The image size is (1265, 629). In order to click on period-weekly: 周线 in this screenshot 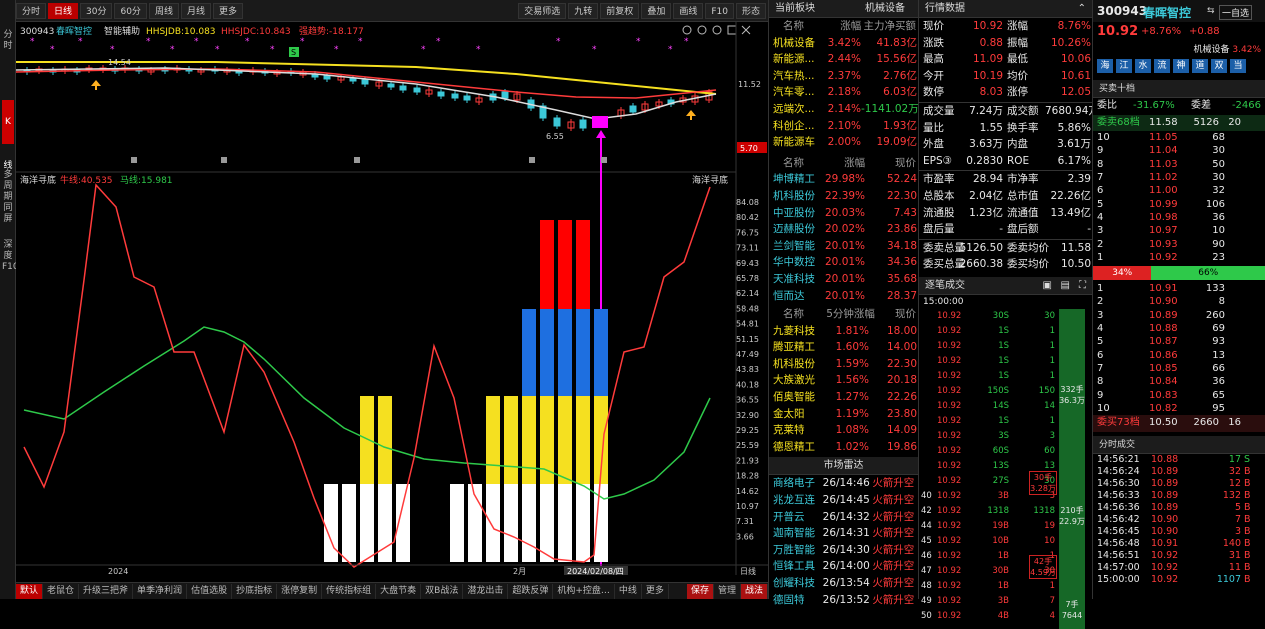, I will do `click(163, 10)`.